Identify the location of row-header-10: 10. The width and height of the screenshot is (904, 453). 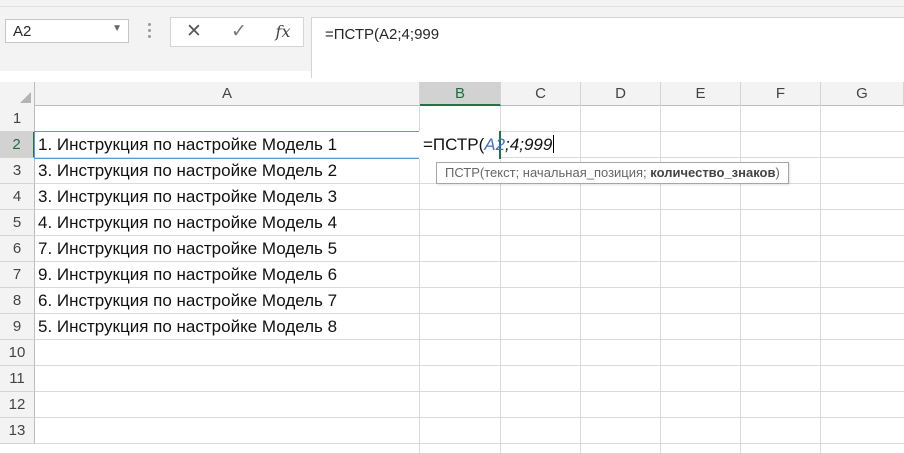
(17, 353).